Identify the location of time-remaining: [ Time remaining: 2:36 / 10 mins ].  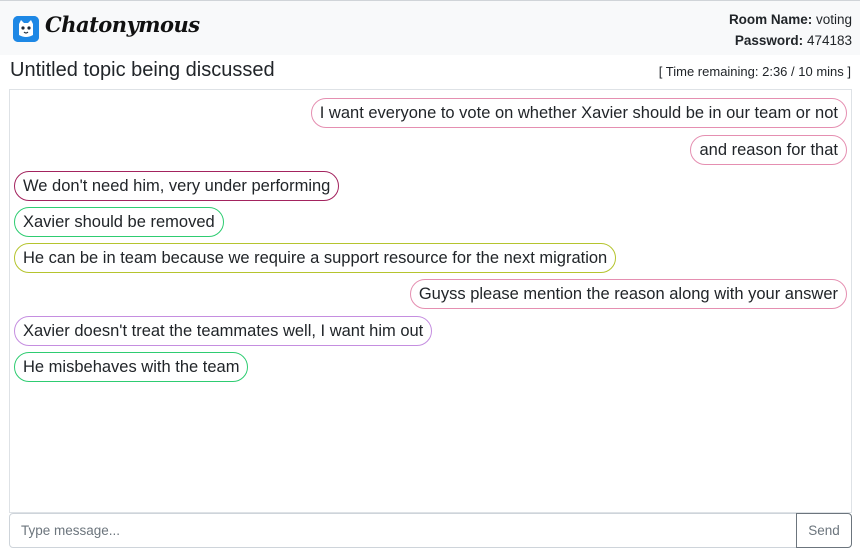
(754, 71).